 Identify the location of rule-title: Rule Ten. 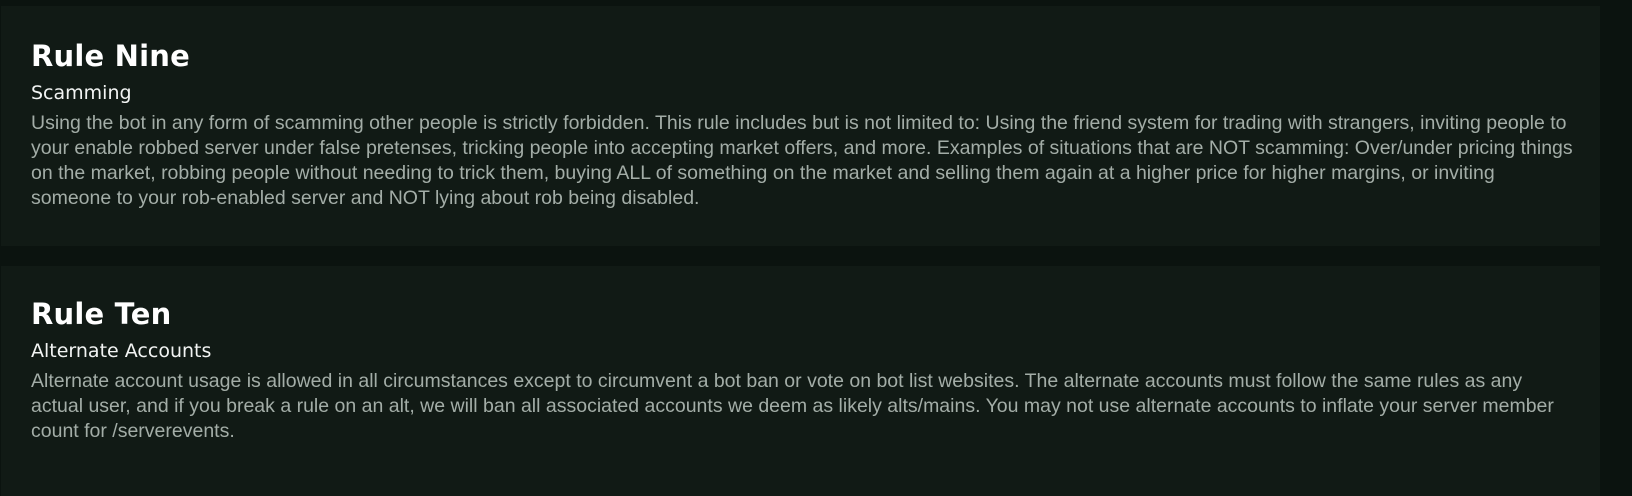
(101, 314).